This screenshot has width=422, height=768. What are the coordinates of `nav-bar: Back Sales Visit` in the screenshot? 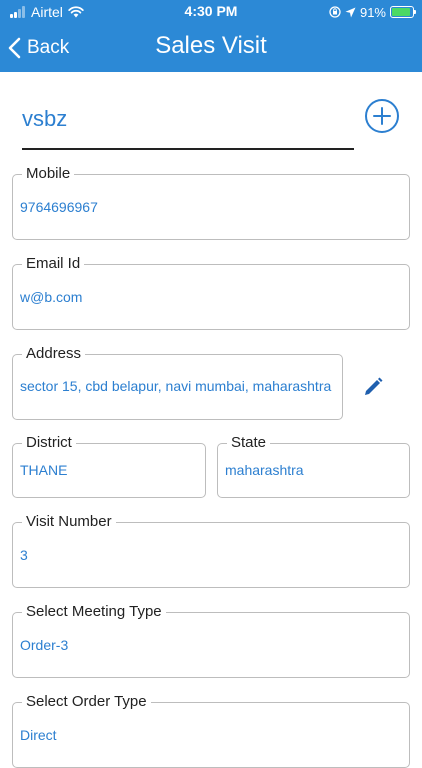 It's located at (211, 48).